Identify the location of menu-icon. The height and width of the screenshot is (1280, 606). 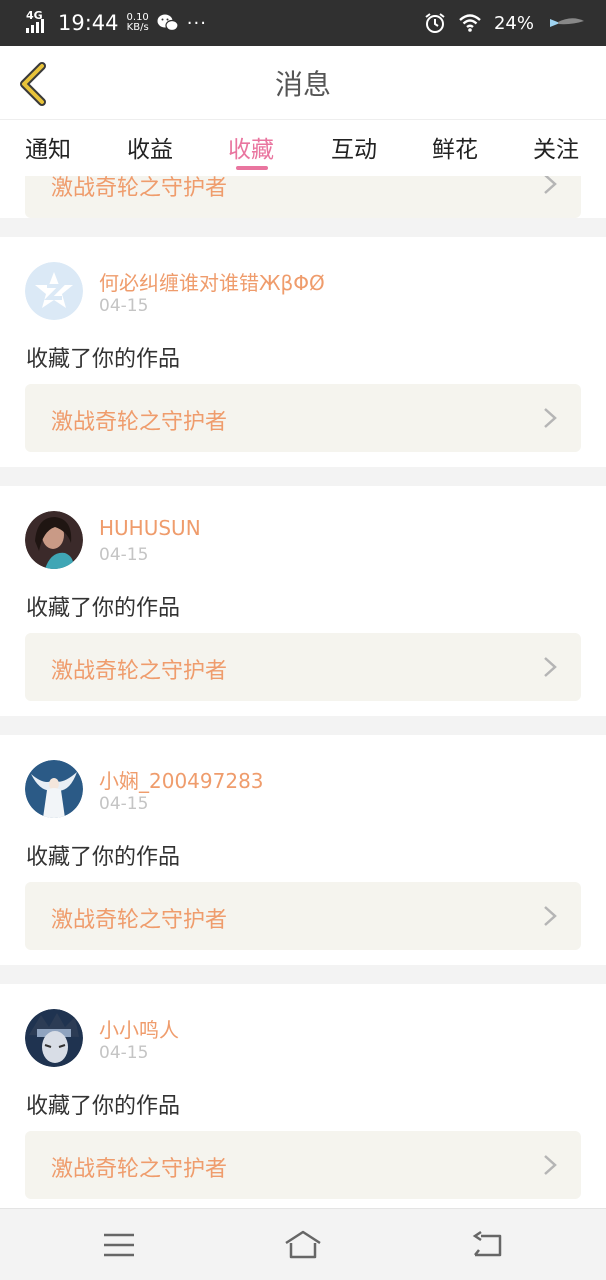
(119, 1245).